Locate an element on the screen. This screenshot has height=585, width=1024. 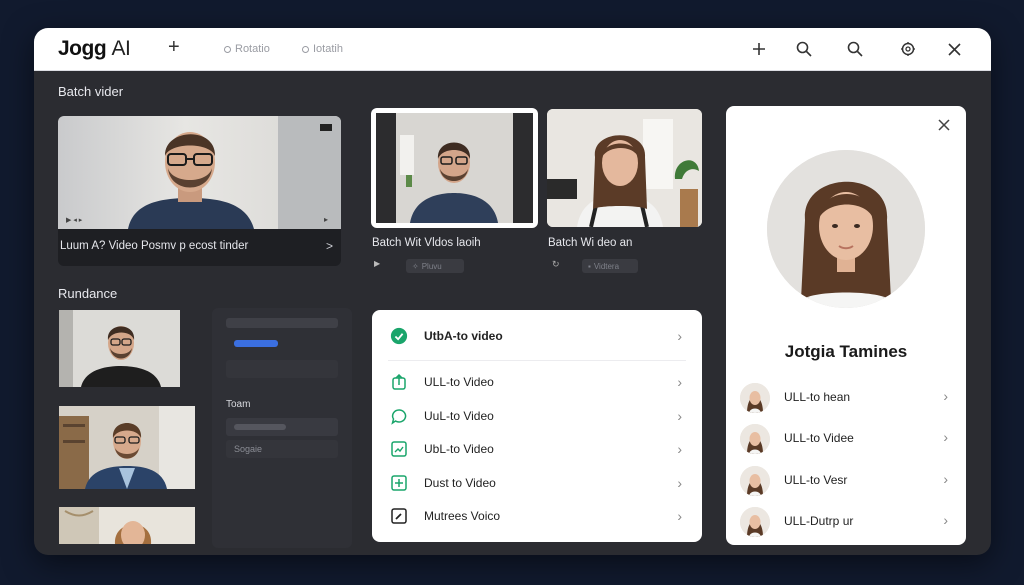
profile-item-label: ULL-Dutrp ur is located at coordinates (819, 521).